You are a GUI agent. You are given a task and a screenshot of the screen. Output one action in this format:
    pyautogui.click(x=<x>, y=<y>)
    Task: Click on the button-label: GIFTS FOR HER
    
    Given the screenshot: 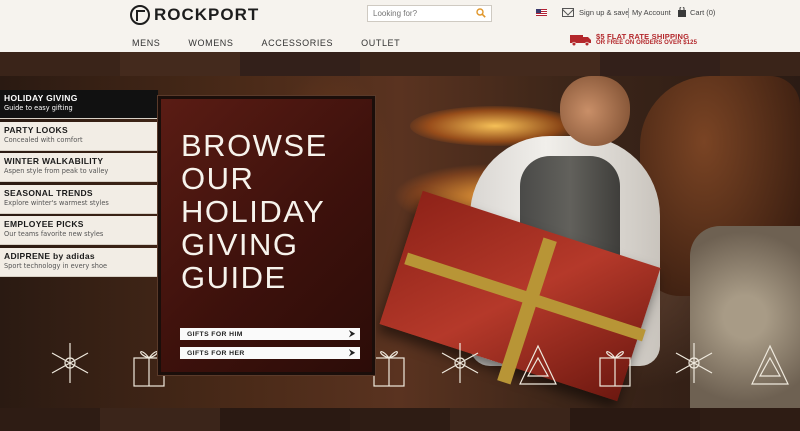 What is the action you would take?
    pyautogui.click(x=216, y=353)
    